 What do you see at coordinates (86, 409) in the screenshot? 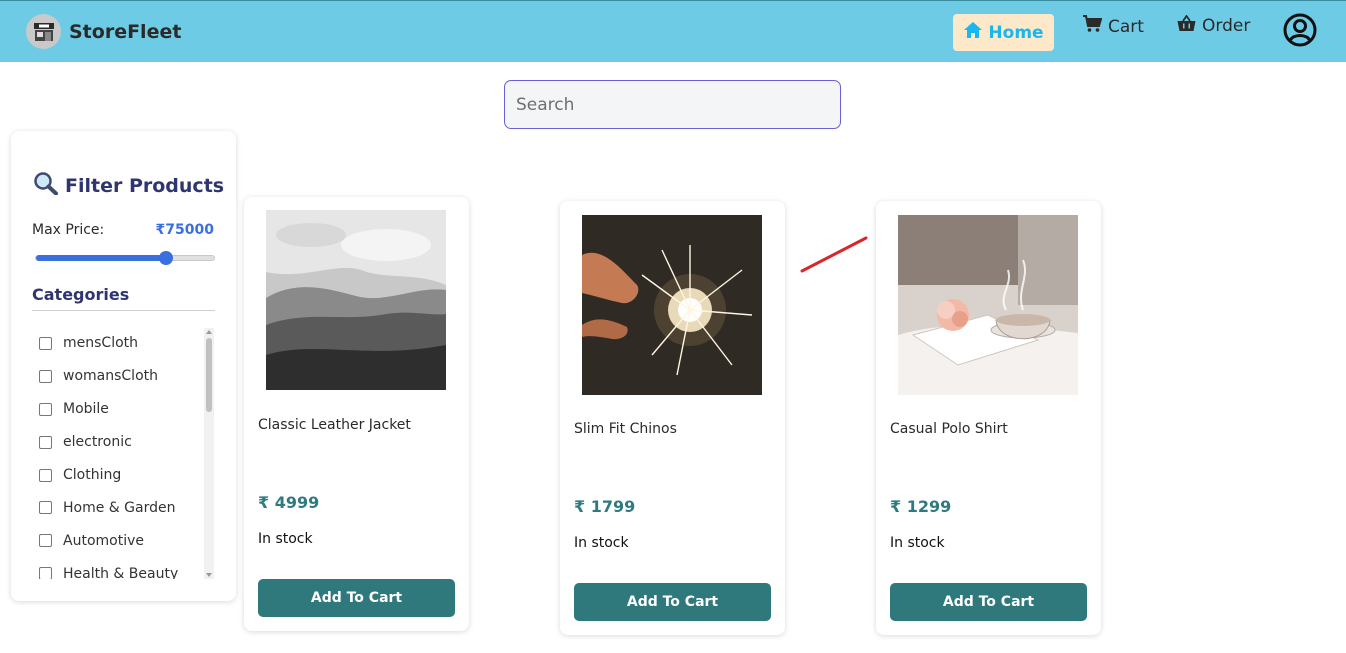
I see `category-label: Mobile` at bounding box center [86, 409].